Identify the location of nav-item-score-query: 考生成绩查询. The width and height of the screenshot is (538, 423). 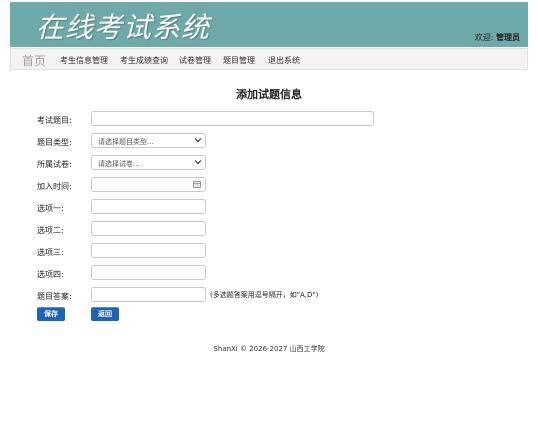
(144, 60).